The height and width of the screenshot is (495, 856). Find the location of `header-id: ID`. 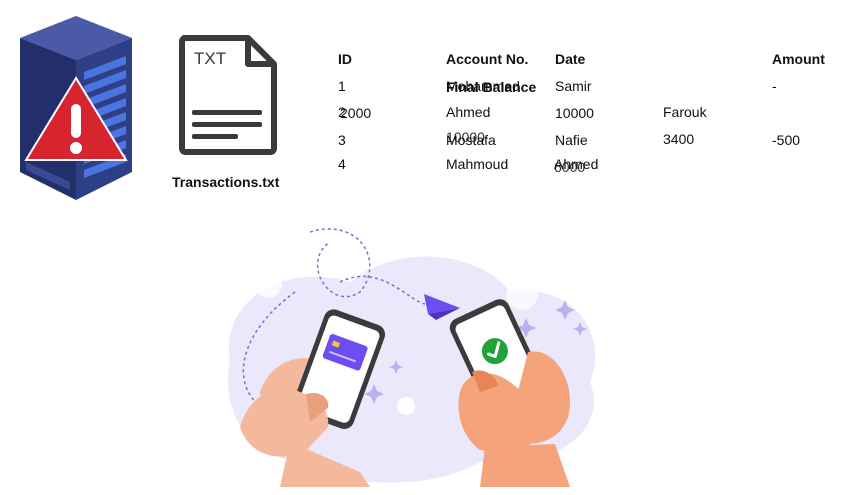

header-id: ID is located at coordinates (345, 59).